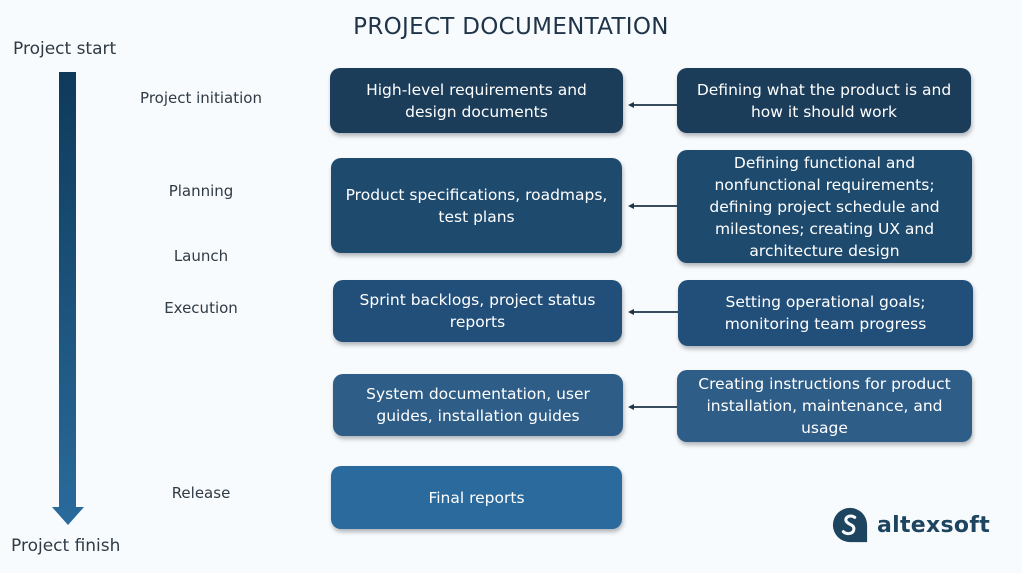 This screenshot has height=573, width=1022. What do you see at coordinates (201, 308) in the screenshot?
I see `phase-execution: Execution` at bounding box center [201, 308].